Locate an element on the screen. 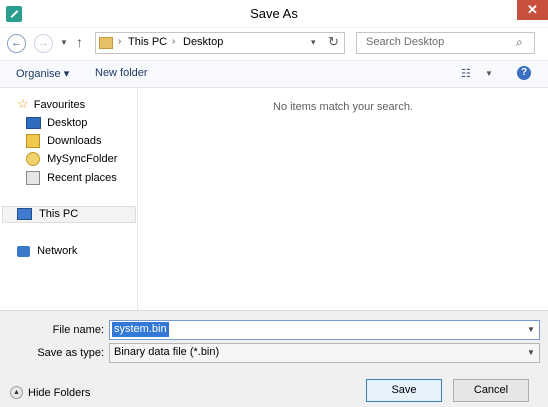 The height and width of the screenshot is (407, 548). search-icon: ⌕ is located at coordinates (519, 42).